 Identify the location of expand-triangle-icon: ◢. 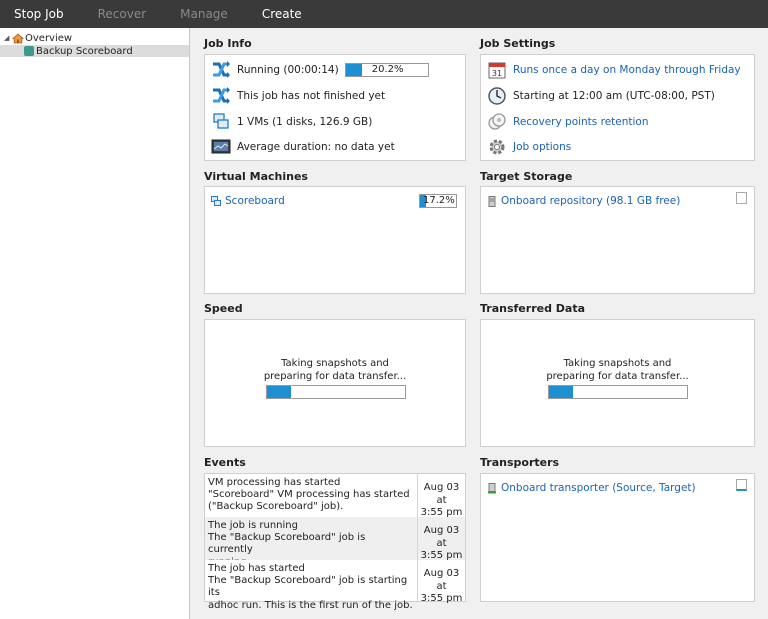
(8, 38).